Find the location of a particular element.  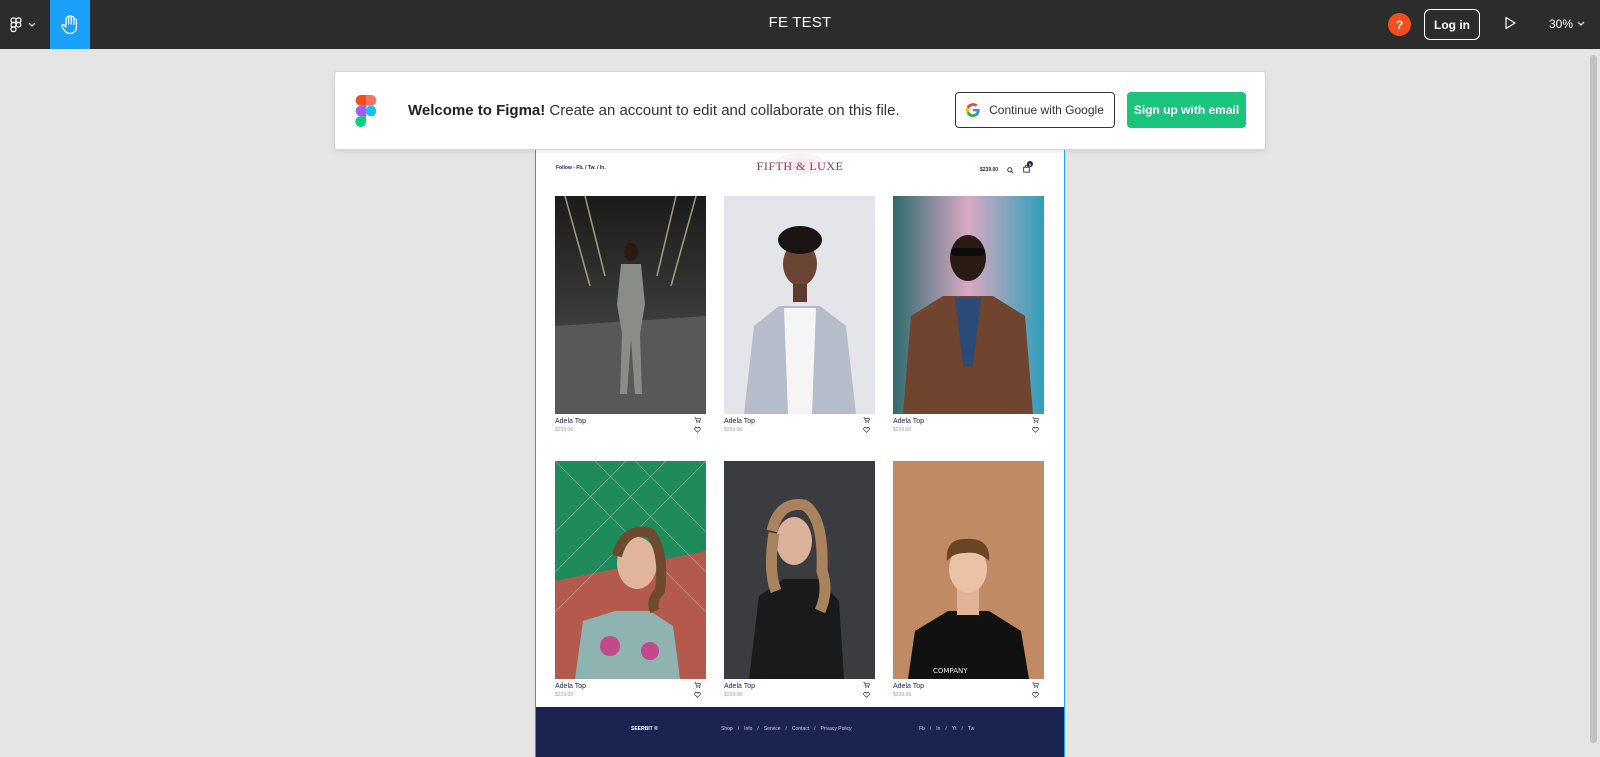

product-photo: COMPANY is located at coordinates (968, 570).